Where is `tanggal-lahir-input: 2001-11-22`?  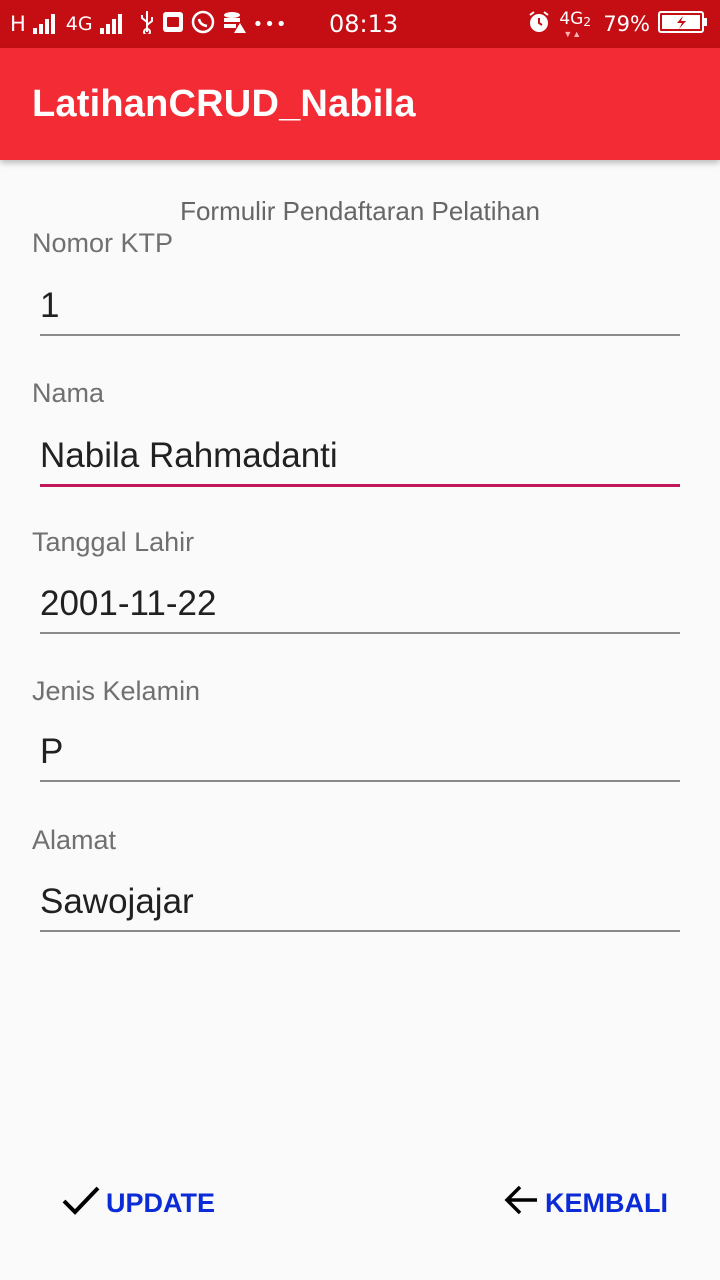
tanggal-lahir-input: 2001-11-22 is located at coordinates (360, 608).